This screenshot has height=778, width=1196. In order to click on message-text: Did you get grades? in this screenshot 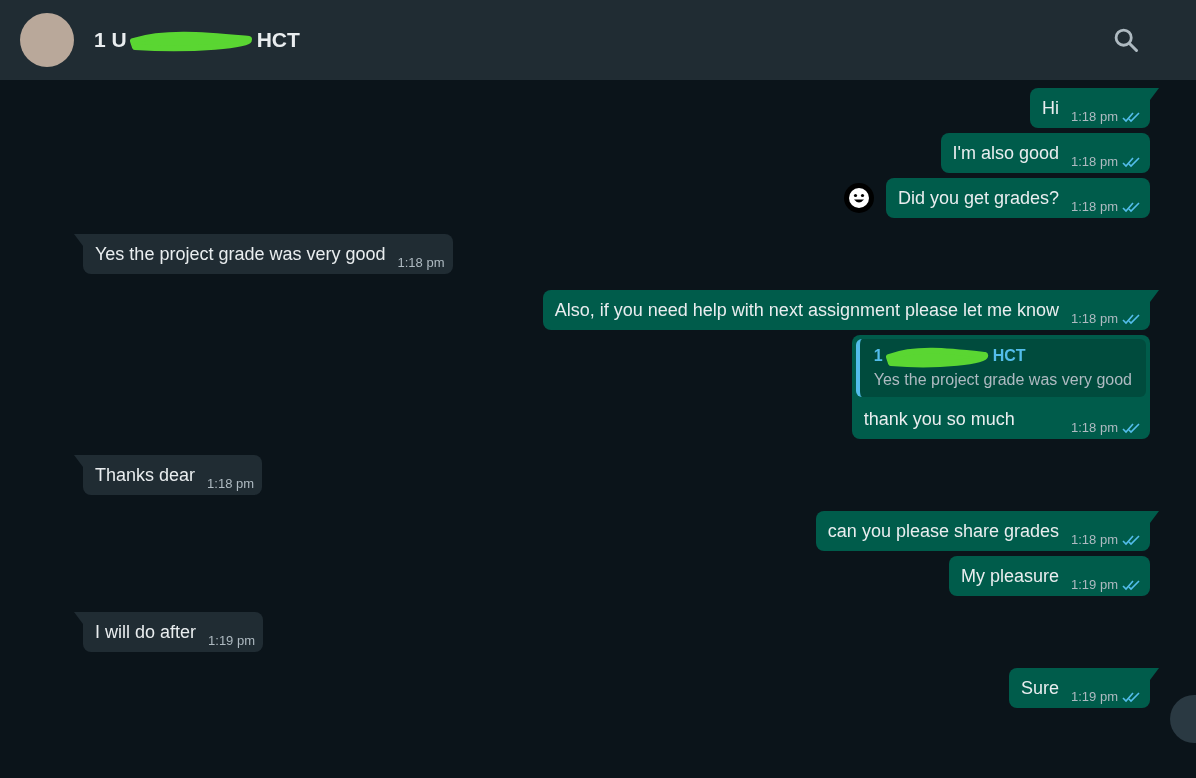, I will do `click(978, 198)`.